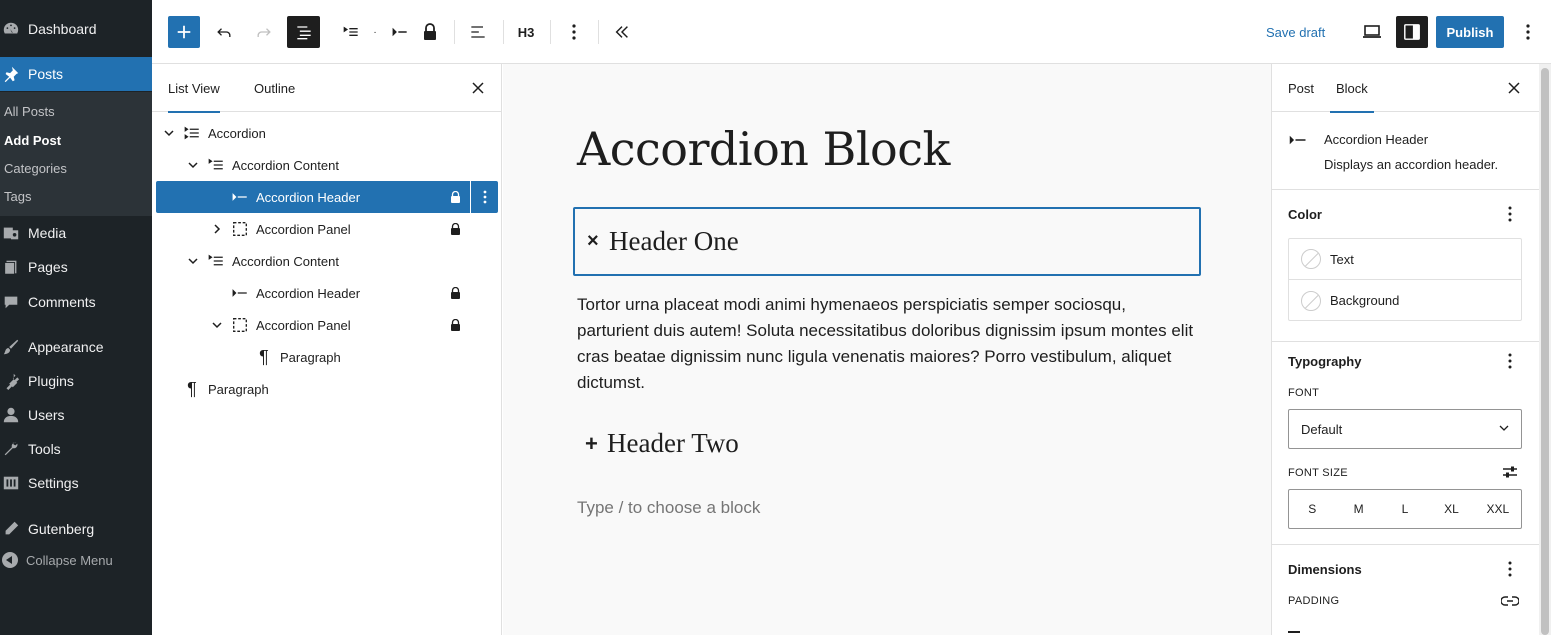 The height and width of the screenshot is (635, 1551). Describe the element at coordinates (1470, 32) in the screenshot. I see `publish-button: Publish` at that location.